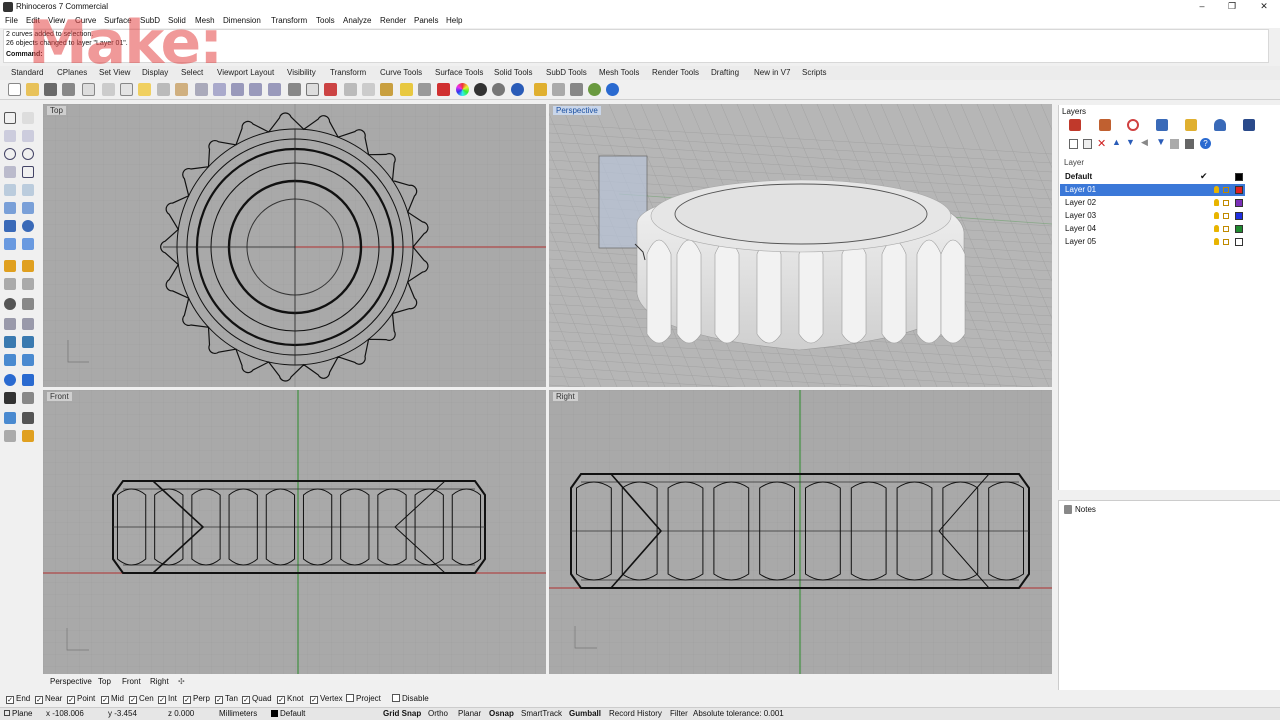  Describe the element at coordinates (71, 681) in the screenshot. I see `vp-tab-perspective: Perspective` at that location.